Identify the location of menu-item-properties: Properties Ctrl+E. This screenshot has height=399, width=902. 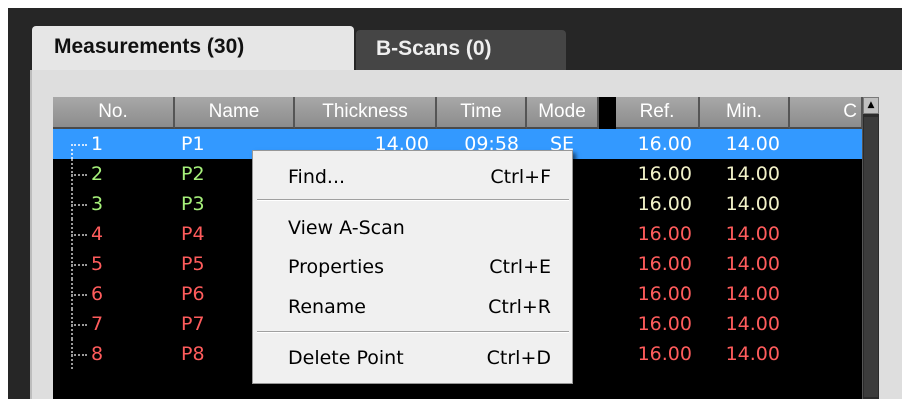
(412, 267).